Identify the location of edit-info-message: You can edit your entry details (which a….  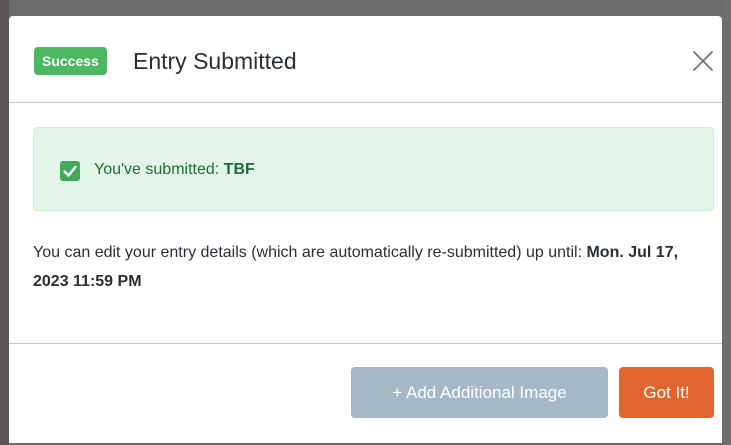
(308, 252).